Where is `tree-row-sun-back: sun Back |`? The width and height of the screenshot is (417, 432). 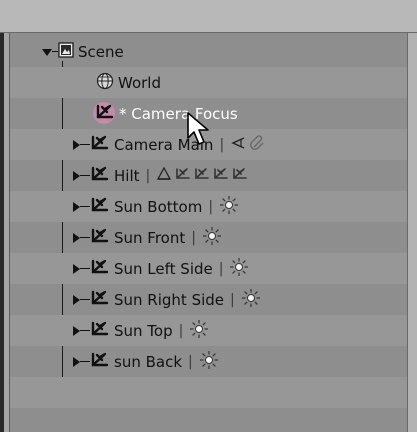
tree-row-sun-back: sun Back | is located at coordinates (208, 361).